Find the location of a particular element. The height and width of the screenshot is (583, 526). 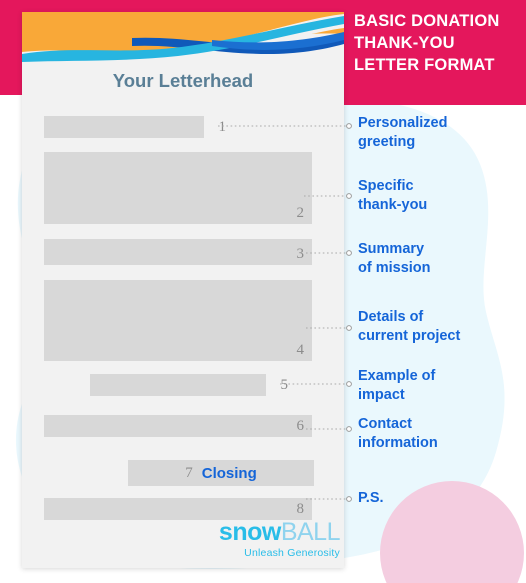

annotation-3-line-1: Summary is located at coordinates (391, 249).